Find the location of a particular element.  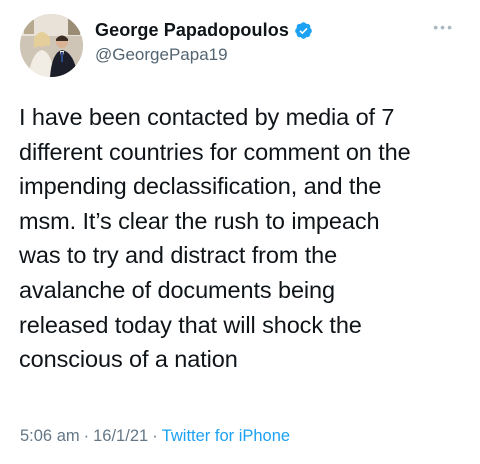

tweet-date: 16/1/21 is located at coordinates (120, 436).